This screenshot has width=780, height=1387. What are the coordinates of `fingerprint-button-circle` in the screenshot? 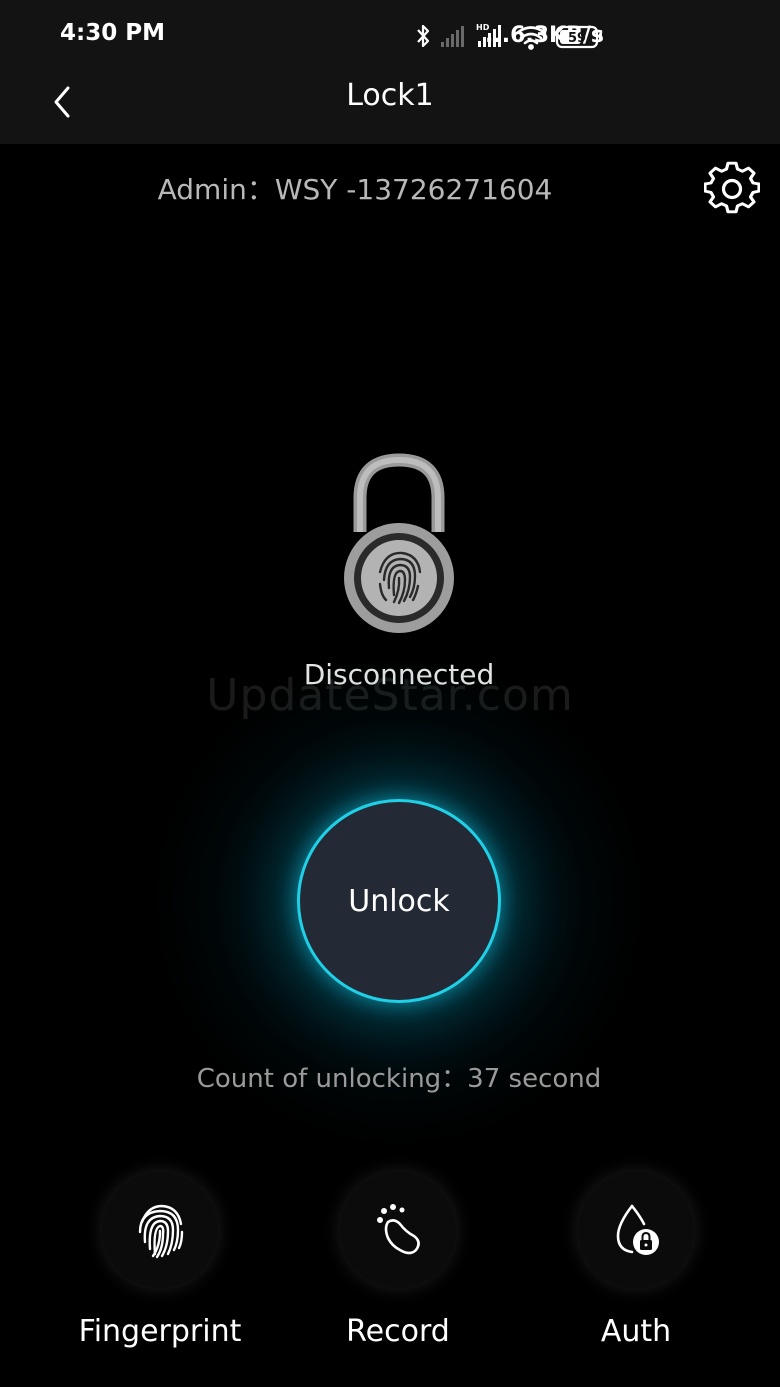 It's located at (160, 1230).